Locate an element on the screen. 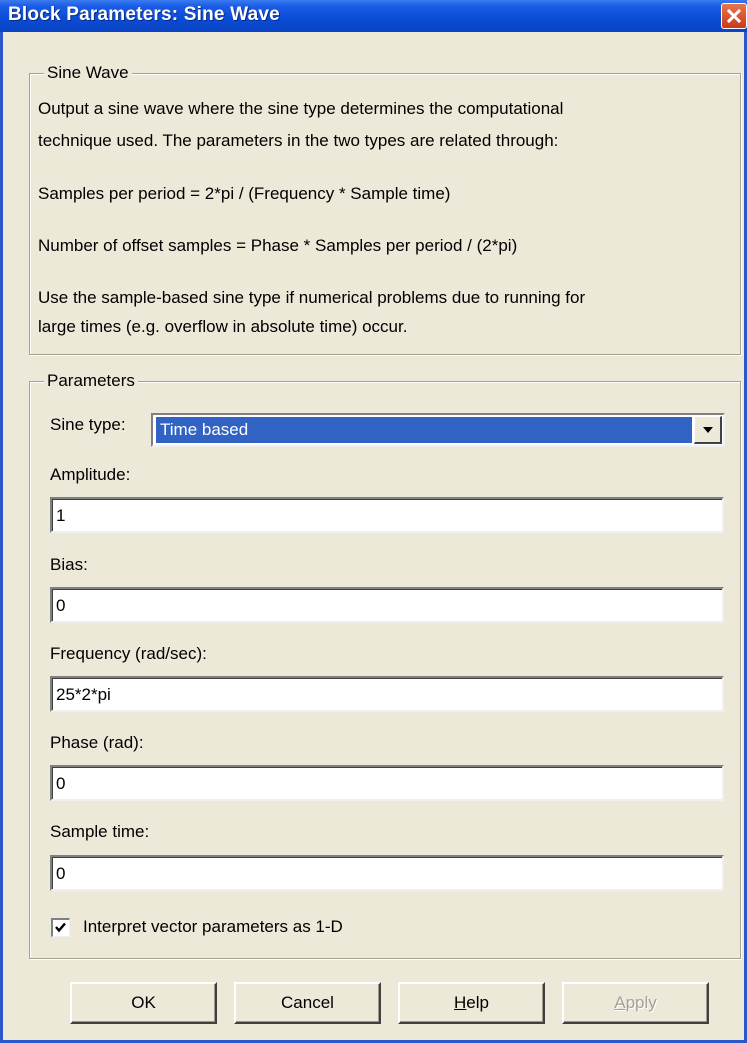 This screenshot has width=747, height=1043. window-title: Block Parameters: Sine Wave is located at coordinates (144, 14).